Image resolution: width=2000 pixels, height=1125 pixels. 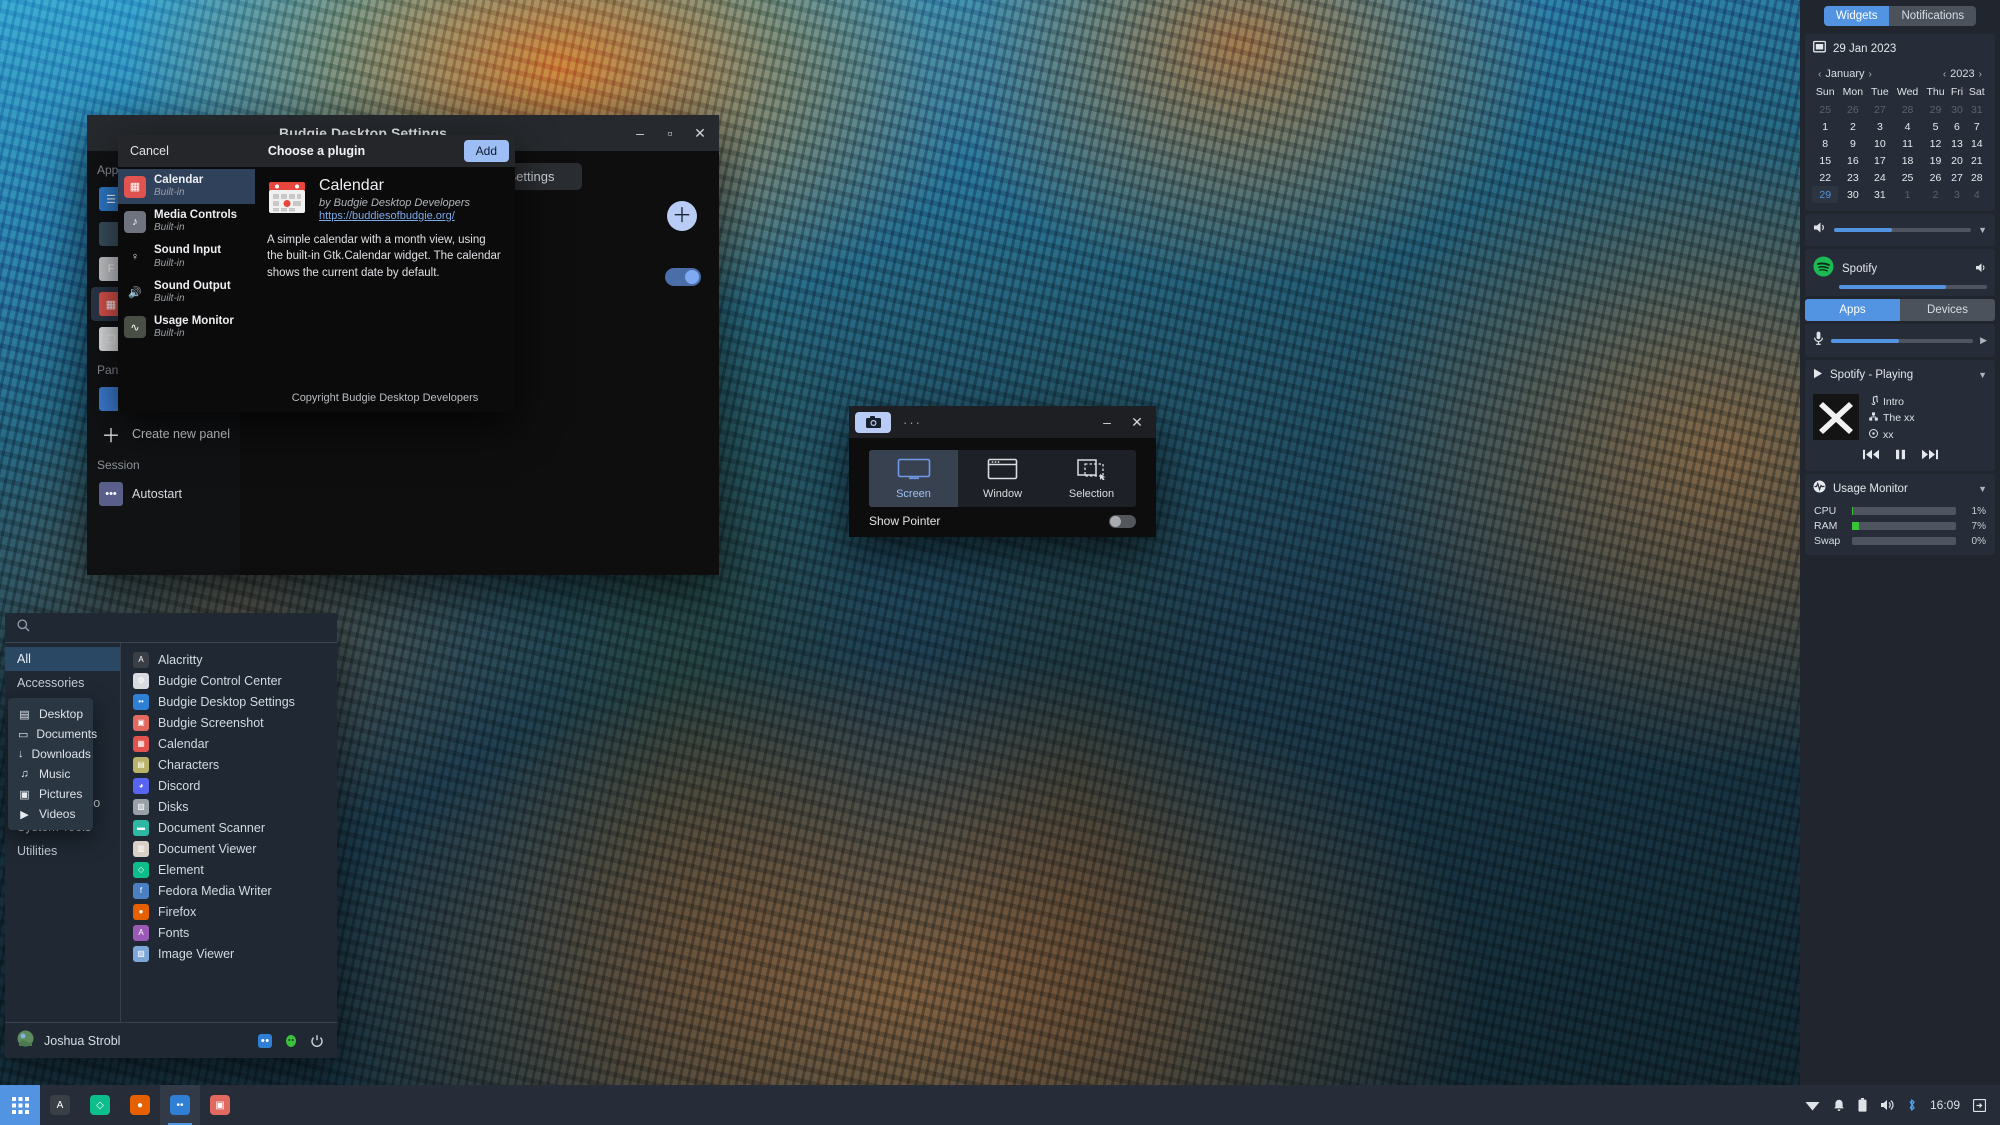 What do you see at coordinates (62, 851) in the screenshot?
I see `category-utilities: Utilities` at bounding box center [62, 851].